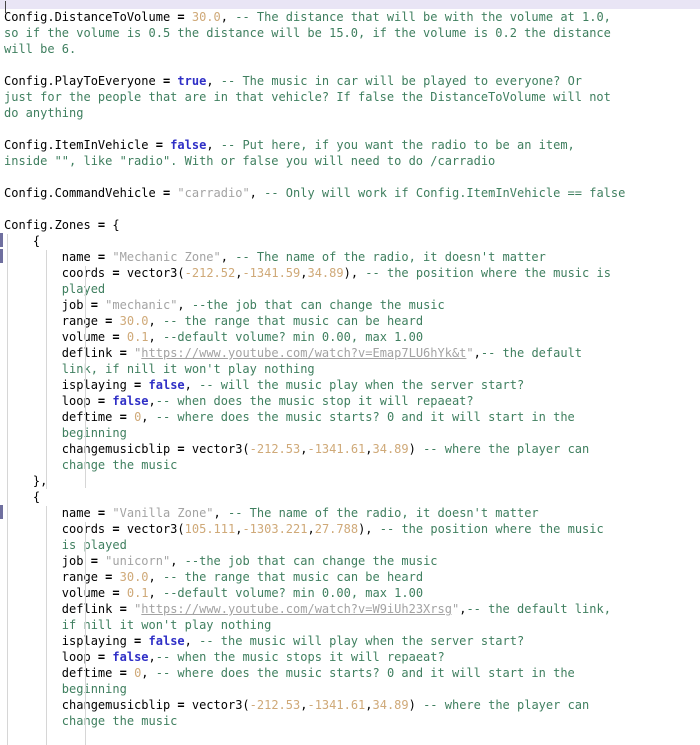 The height and width of the screenshot is (745, 700). What do you see at coordinates (62, 609) in the screenshot?
I see `code-token-plain: deflink` at bounding box center [62, 609].